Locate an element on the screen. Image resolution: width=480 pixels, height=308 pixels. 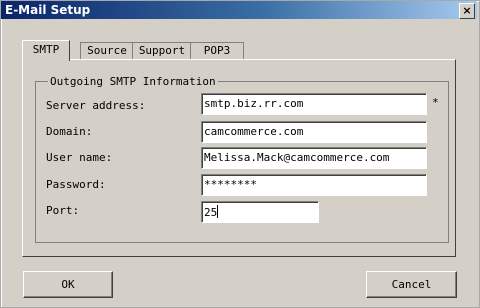
tab-source-label: Source is located at coordinates (107, 50).